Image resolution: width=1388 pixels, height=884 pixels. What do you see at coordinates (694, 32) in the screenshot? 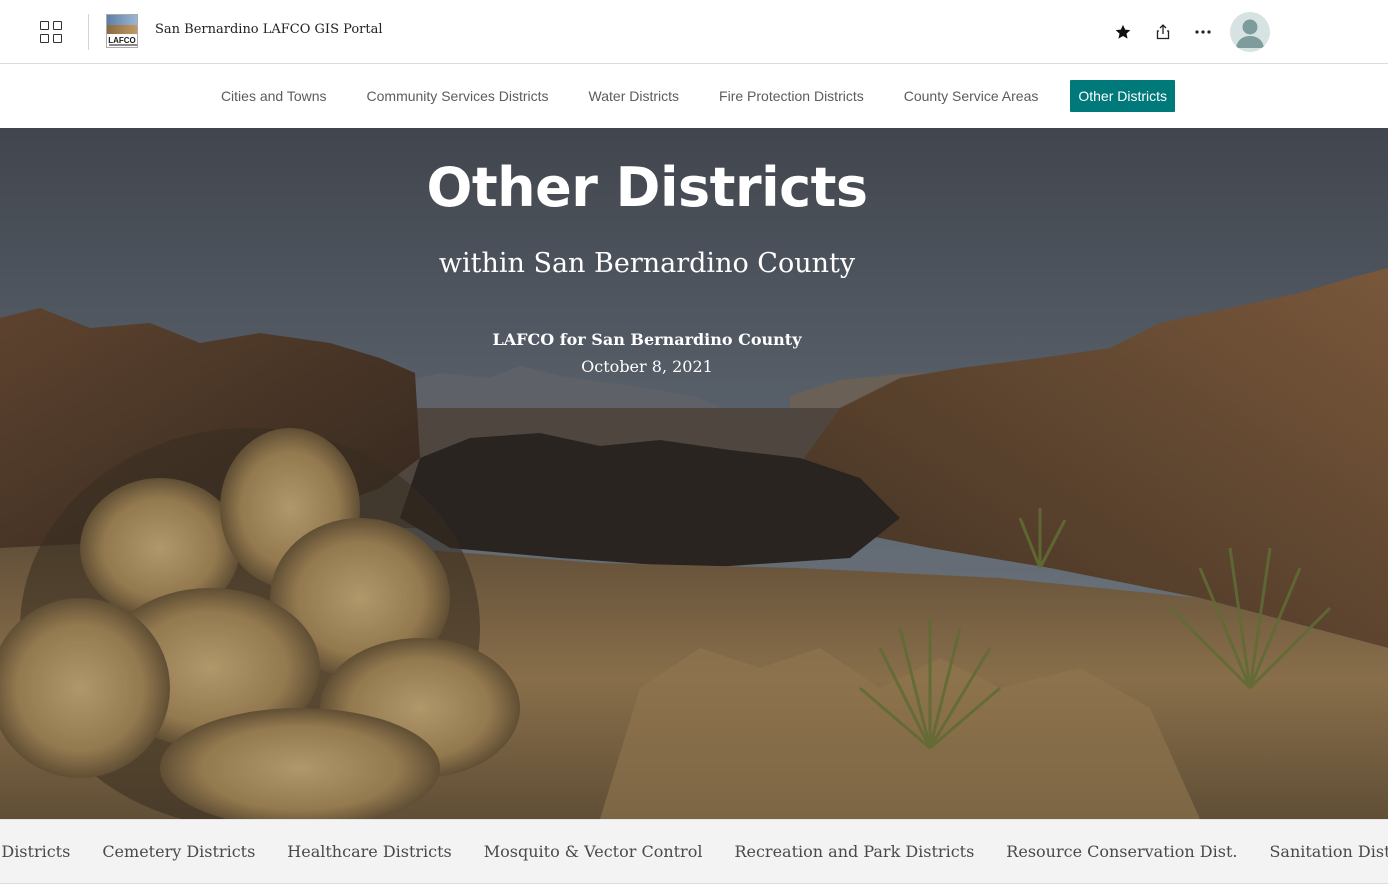
I see `top-header: LAFCO San Bernardino LAFCO GIS Portal` at bounding box center [694, 32].